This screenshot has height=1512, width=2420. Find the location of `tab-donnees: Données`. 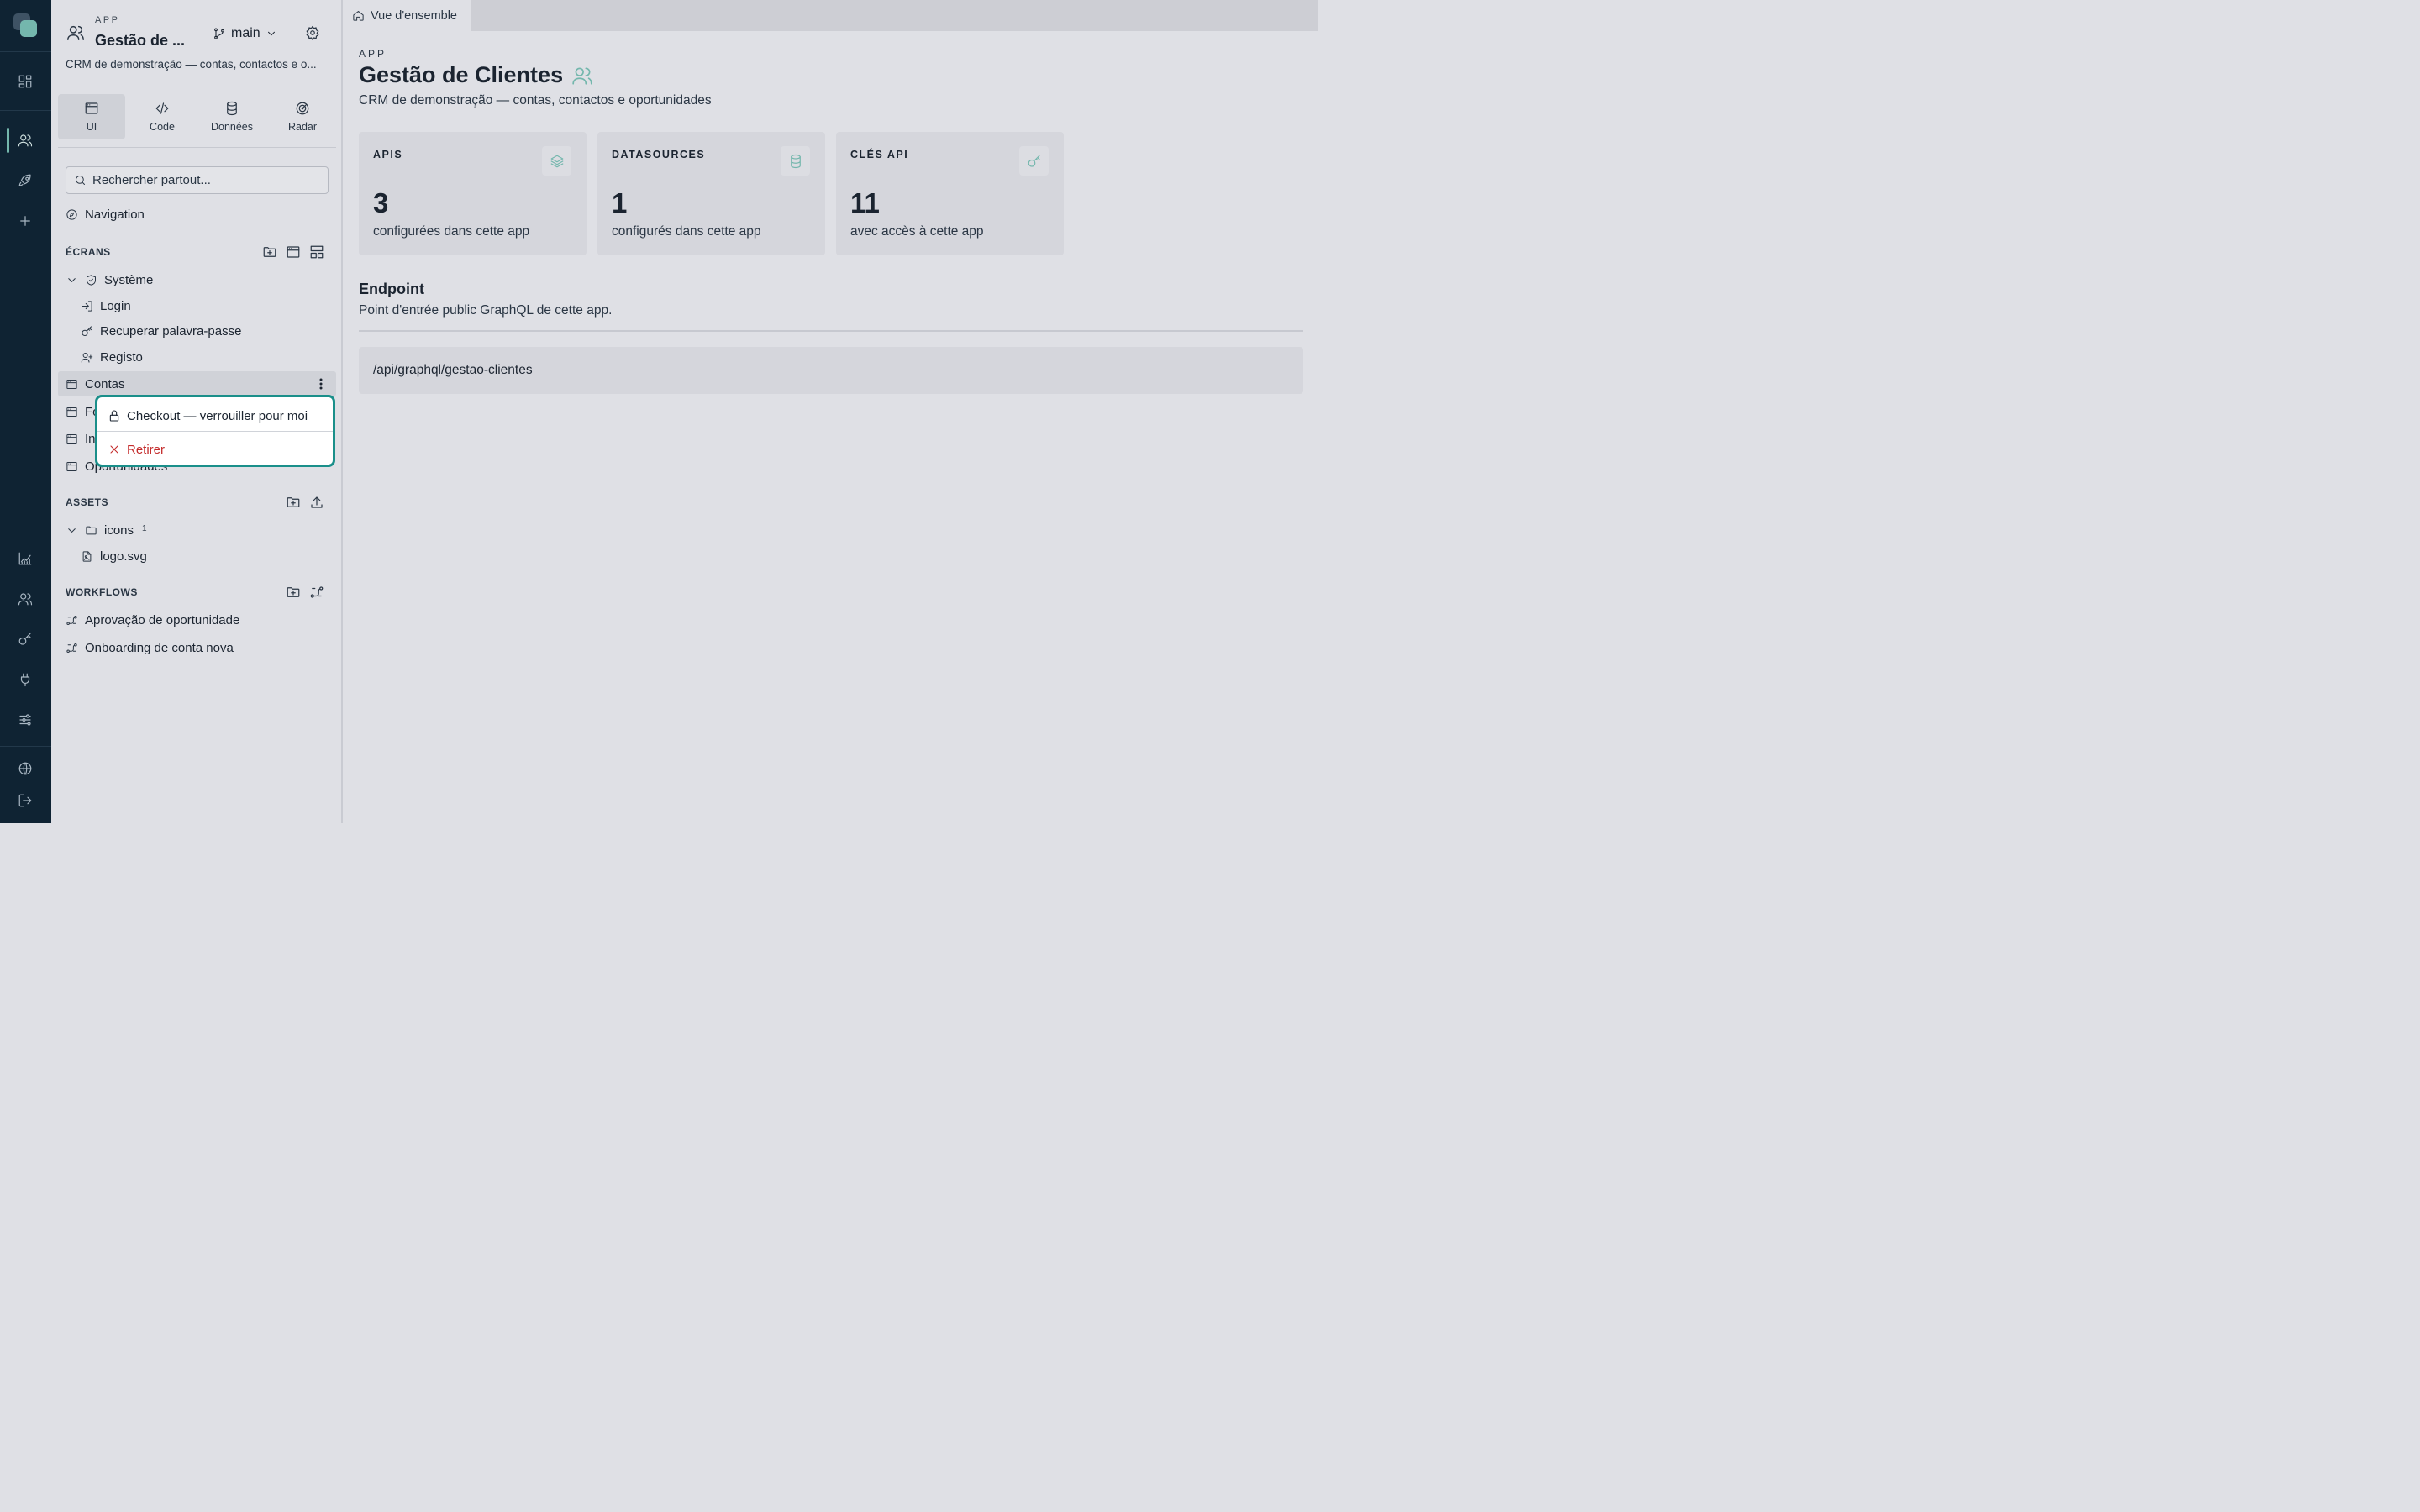

tab-donnees: Données is located at coordinates (232, 116).